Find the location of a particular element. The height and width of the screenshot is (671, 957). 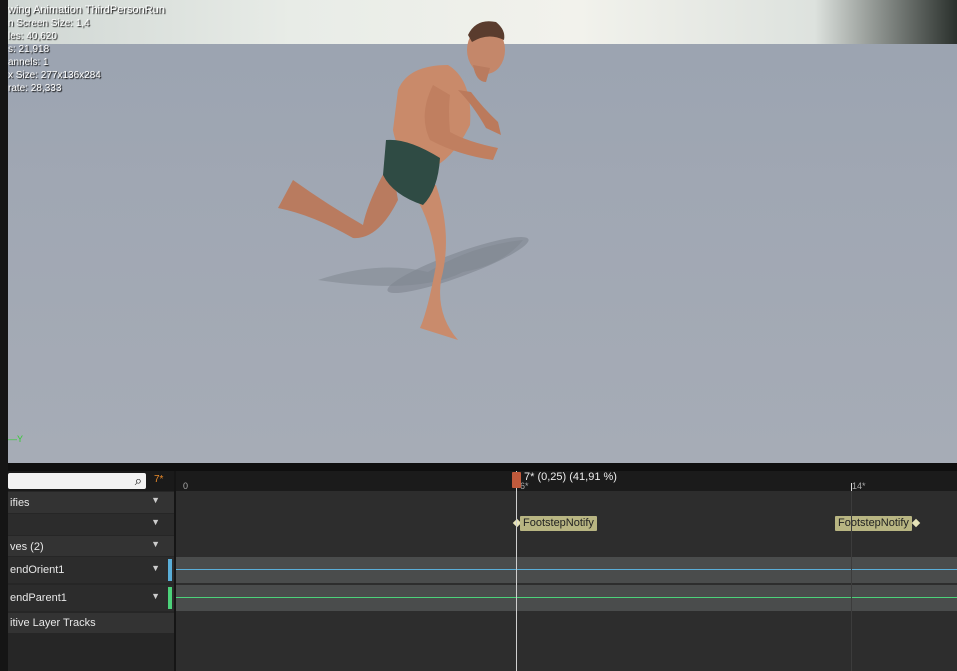

track-label-additive-layer: itive Layer Tracks is located at coordinates (53, 623).